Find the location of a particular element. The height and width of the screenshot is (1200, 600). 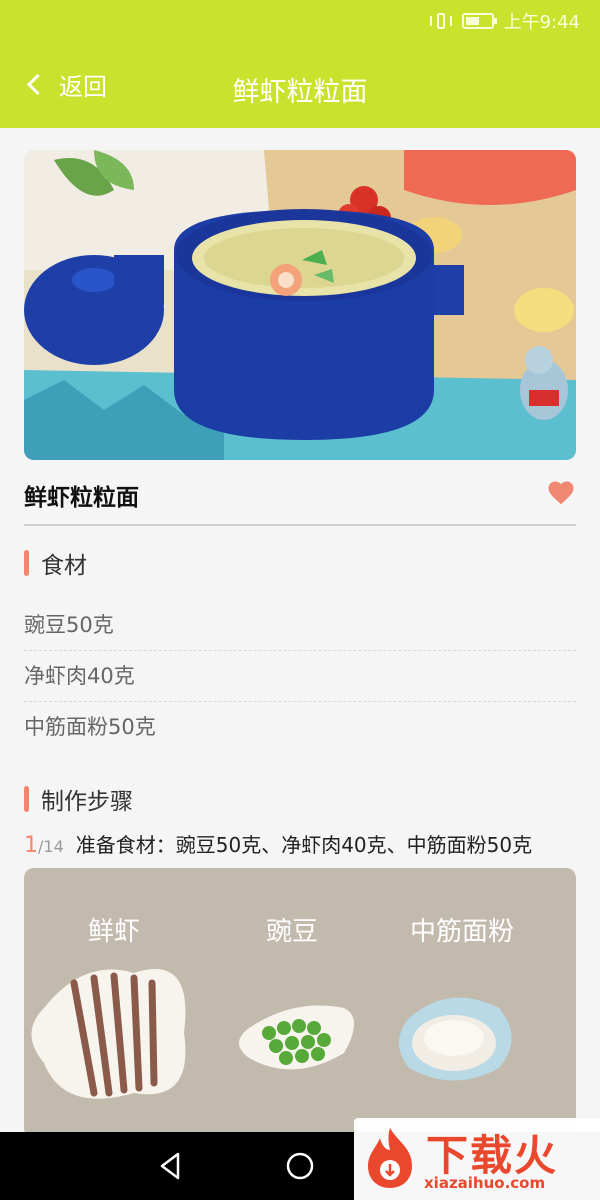

status-bar: 上午9:44 is located at coordinates (300, 20).